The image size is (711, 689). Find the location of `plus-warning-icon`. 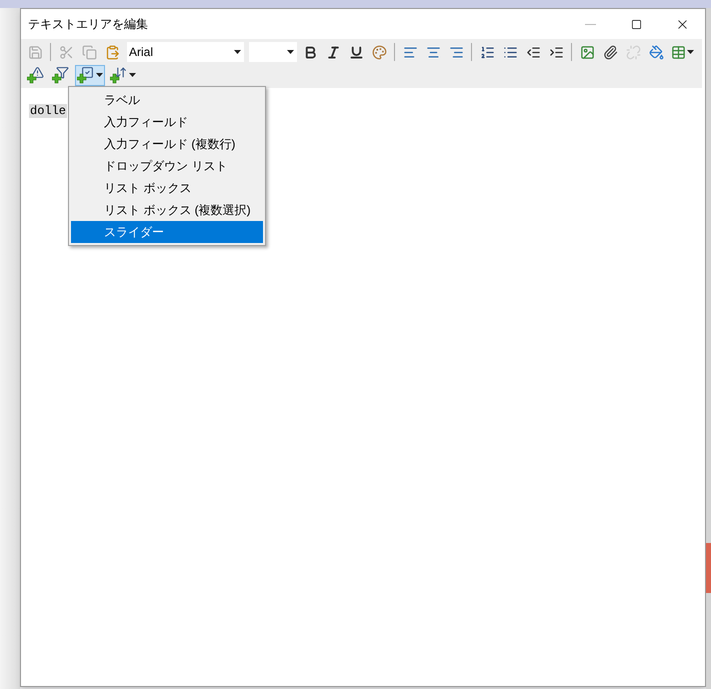

plus-warning-icon is located at coordinates (36, 75).